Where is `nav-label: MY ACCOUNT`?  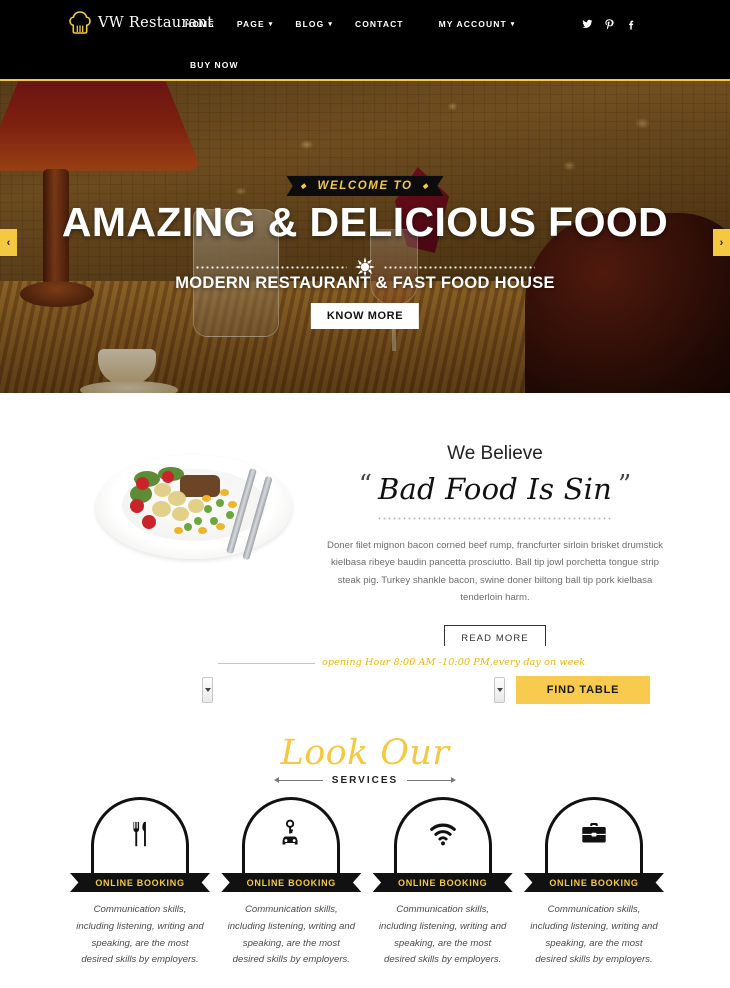 nav-label: MY ACCOUNT is located at coordinates (472, 24).